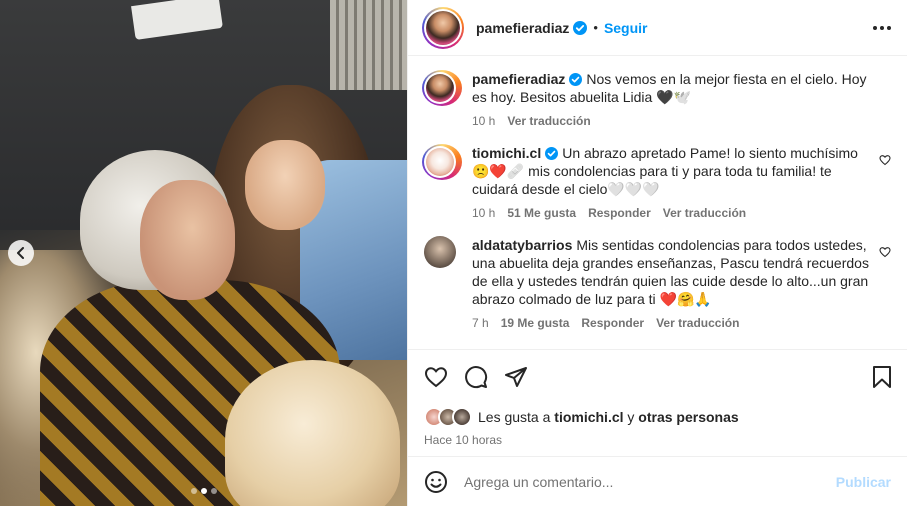  What do you see at coordinates (650, 481) in the screenshot?
I see `comment-input` at bounding box center [650, 481].